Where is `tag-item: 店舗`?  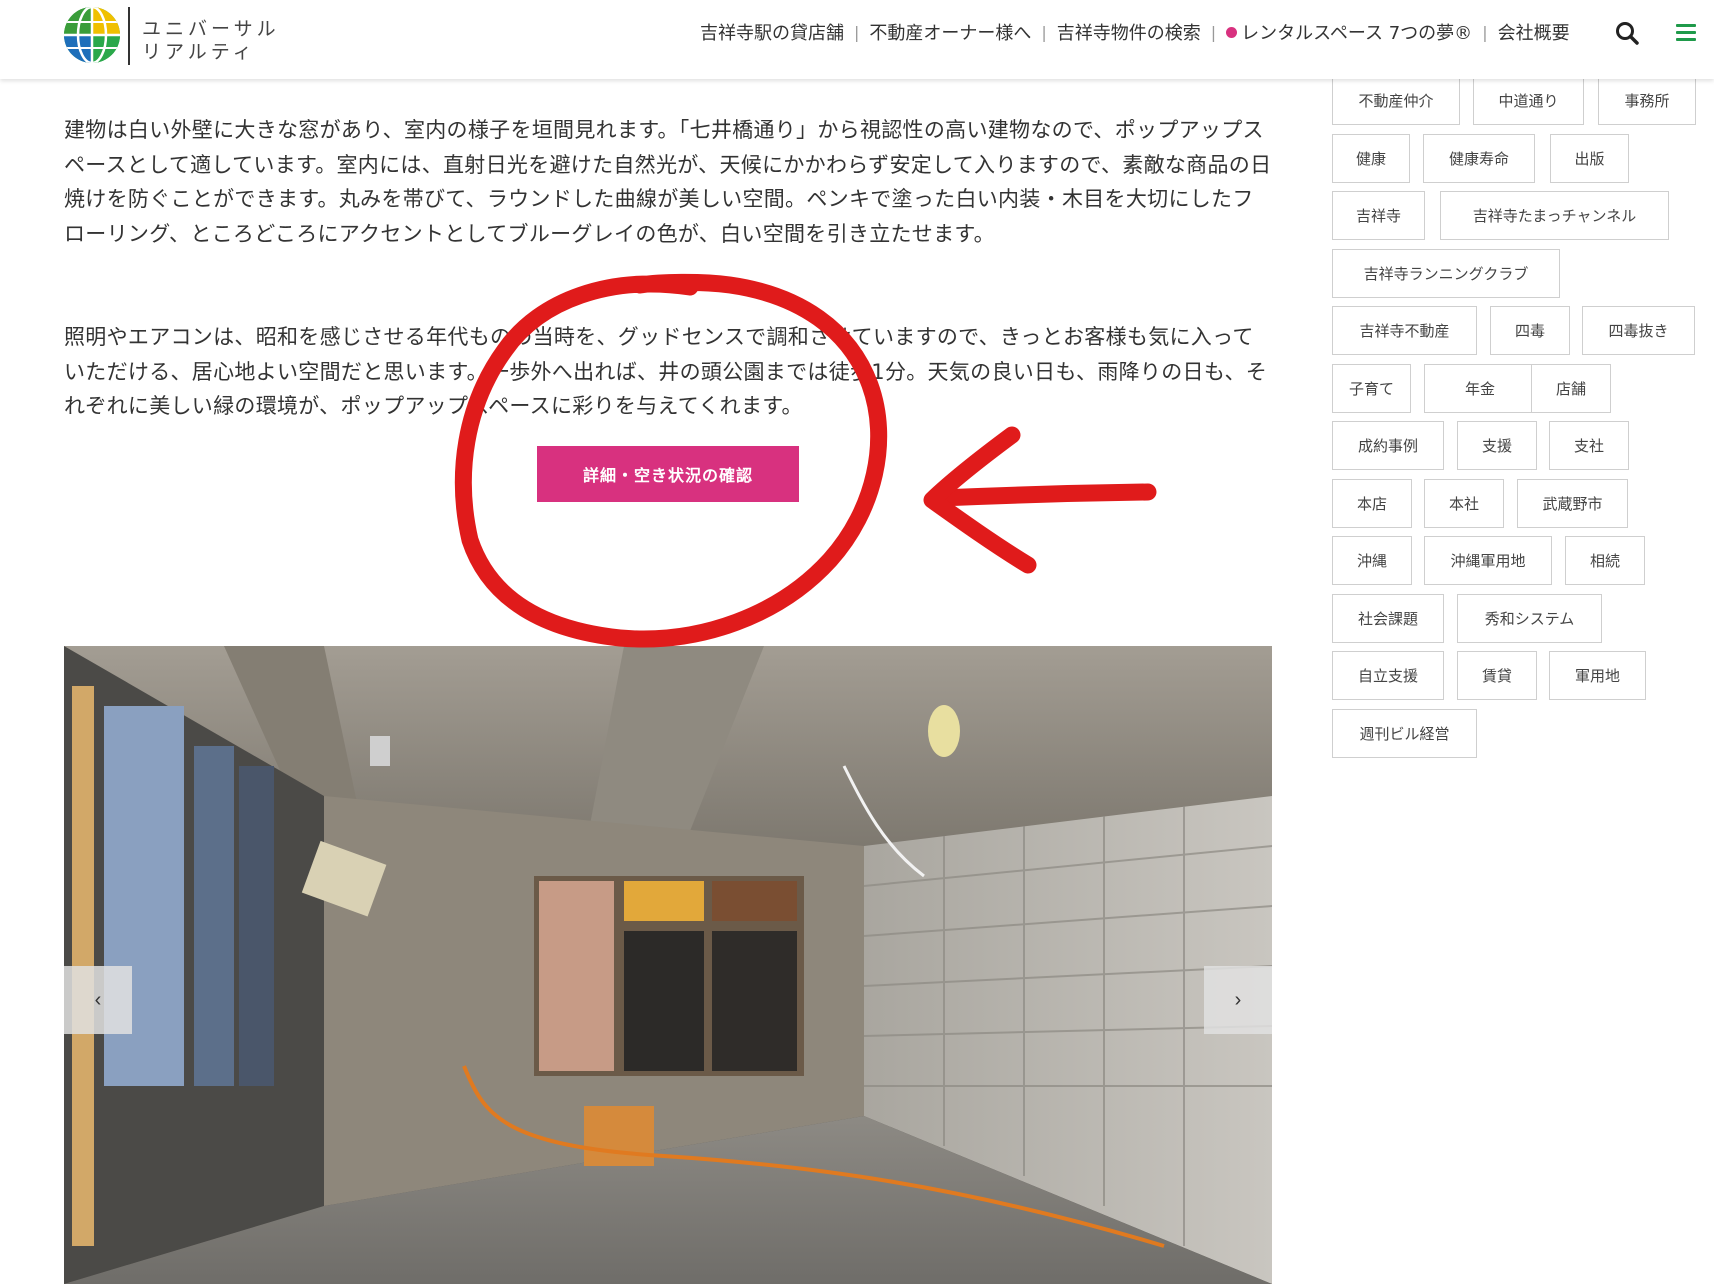
tag-item: 店舗 is located at coordinates (1571, 388).